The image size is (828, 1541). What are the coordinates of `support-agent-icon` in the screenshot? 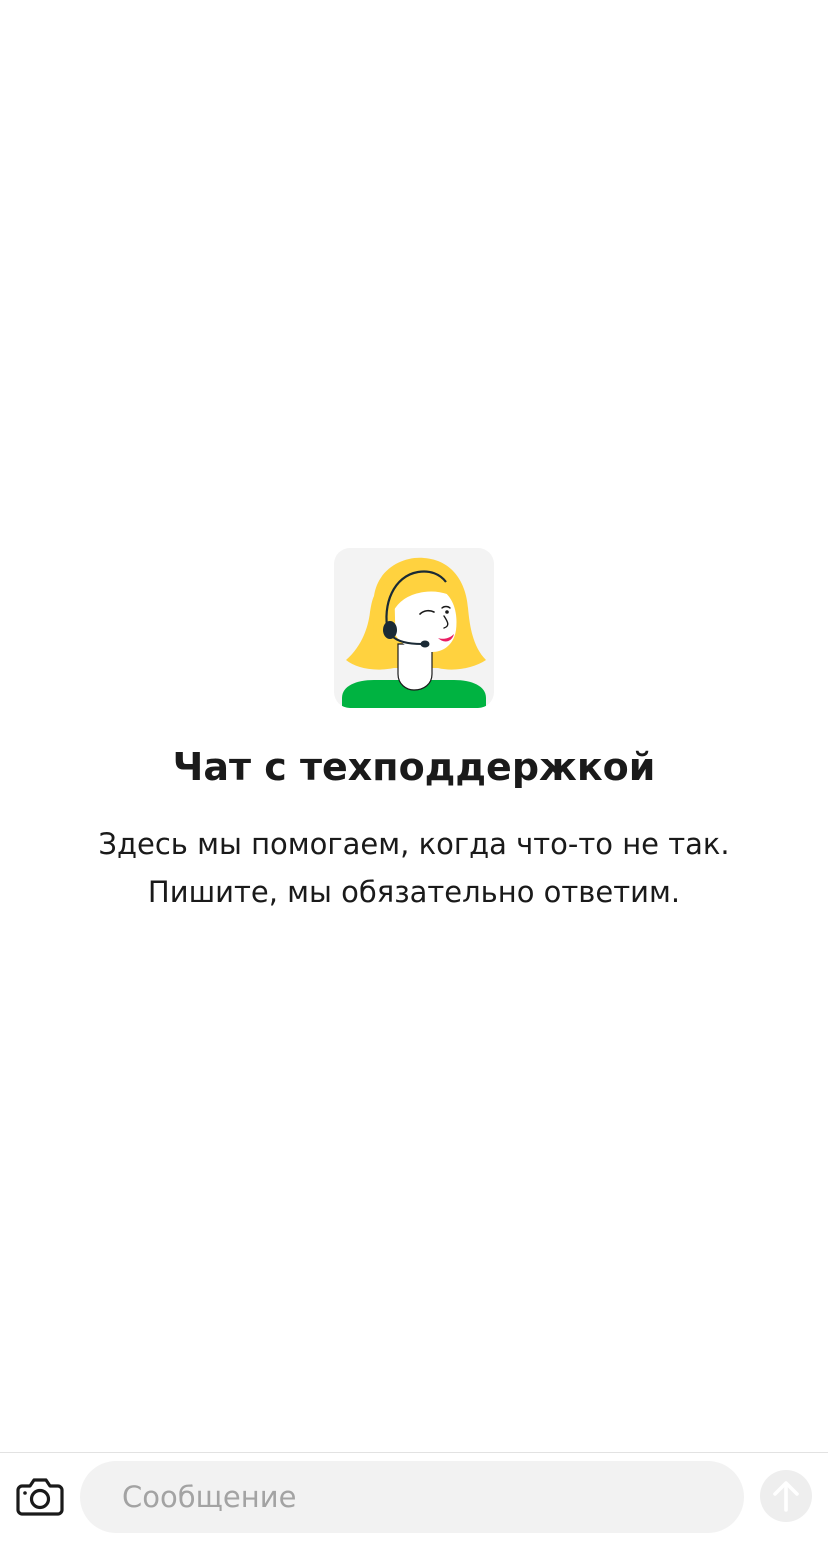 It's located at (414, 632).